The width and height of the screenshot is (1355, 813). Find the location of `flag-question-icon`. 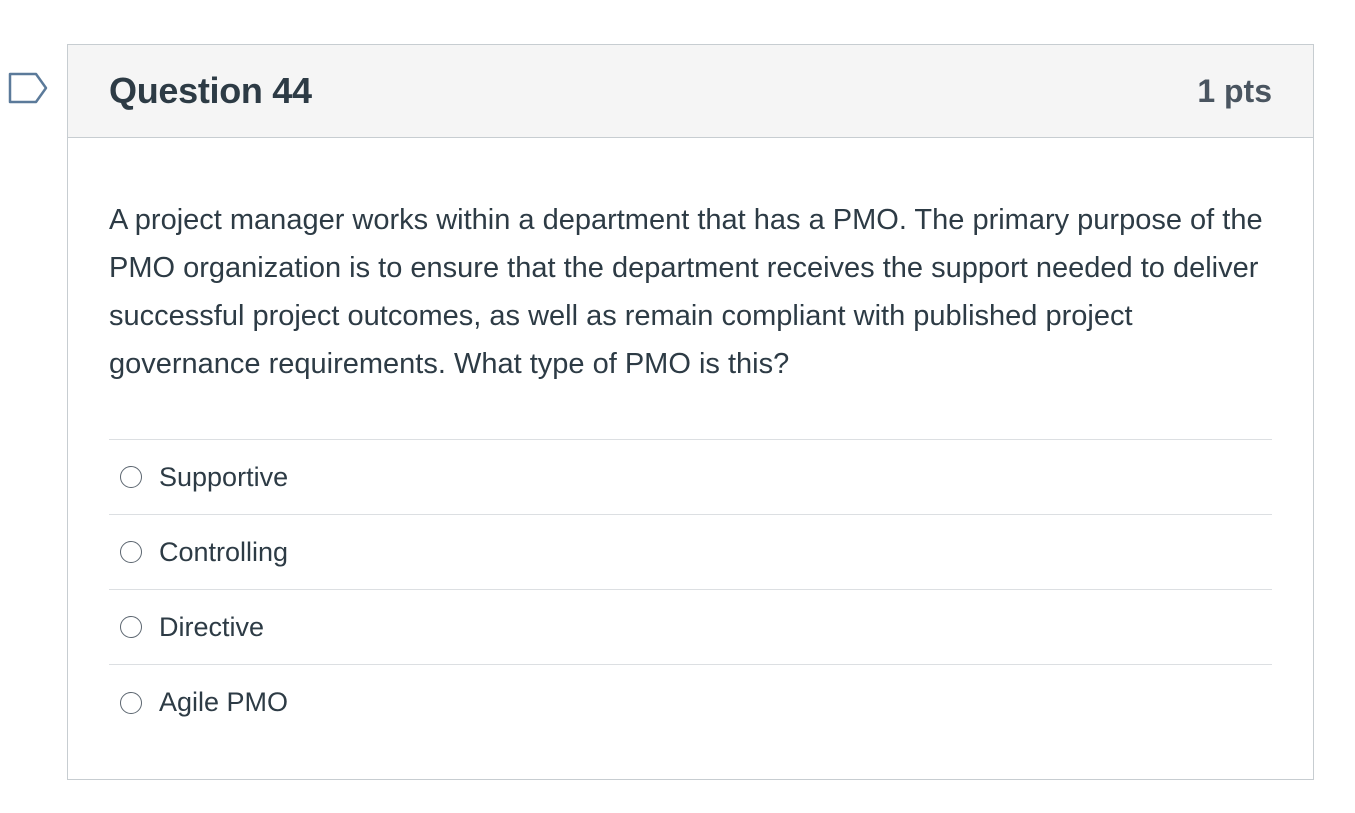

flag-question-icon is located at coordinates (28, 88).